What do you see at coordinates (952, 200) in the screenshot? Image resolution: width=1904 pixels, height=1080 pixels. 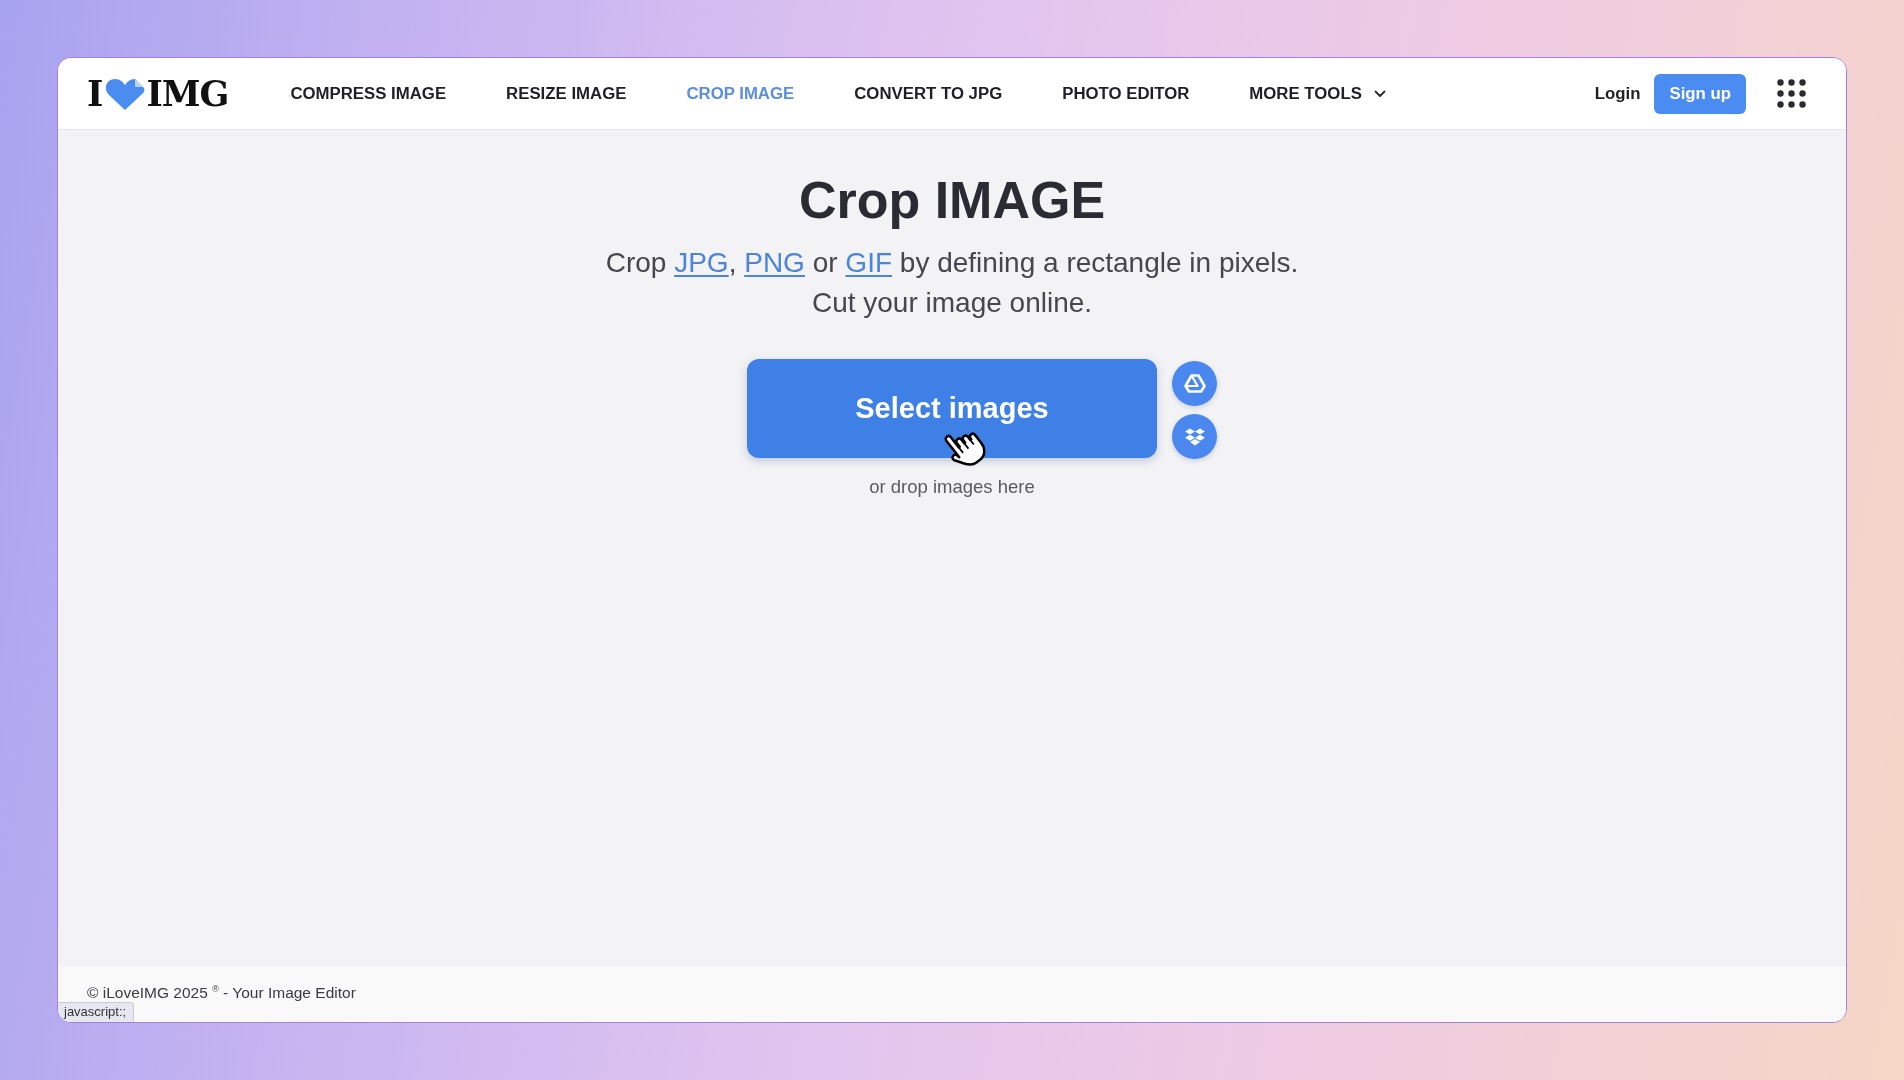 I see `page-title: Crop IMAGE` at bounding box center [952, 200].